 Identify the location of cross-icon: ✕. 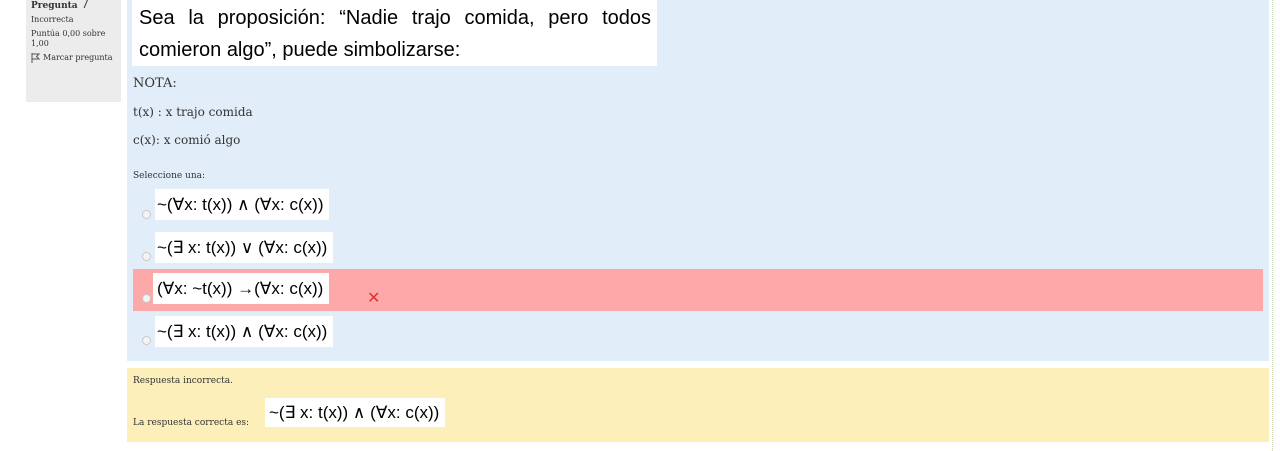
(374, 297).